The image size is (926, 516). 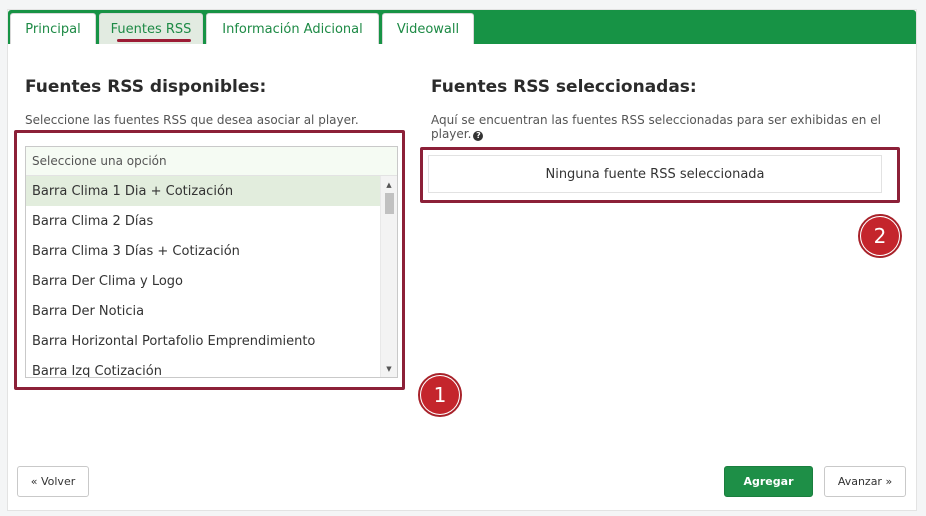 I want to click on select-search-input: Seleccione una opción, so click(x=211, y=161).